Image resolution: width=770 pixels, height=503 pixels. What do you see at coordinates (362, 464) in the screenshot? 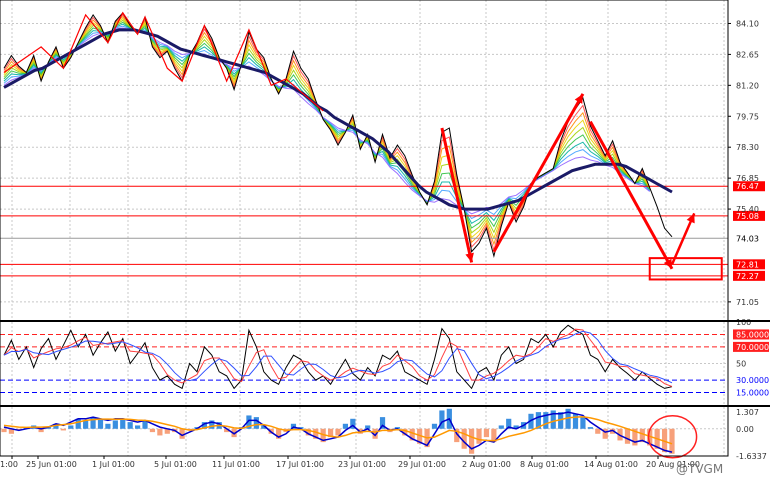
I see `time-tick-label: 23 Jul 01:00` at bounding box center [362, 464].